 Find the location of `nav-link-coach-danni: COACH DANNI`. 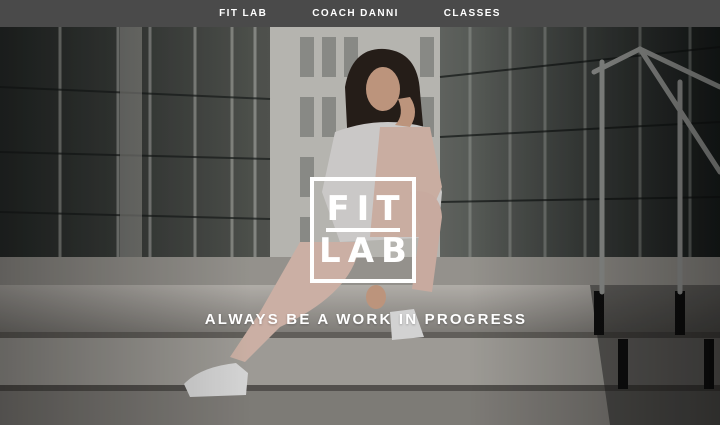

nav-link-coach-danni: COACH DANNI is located at coordinates (355, 13).